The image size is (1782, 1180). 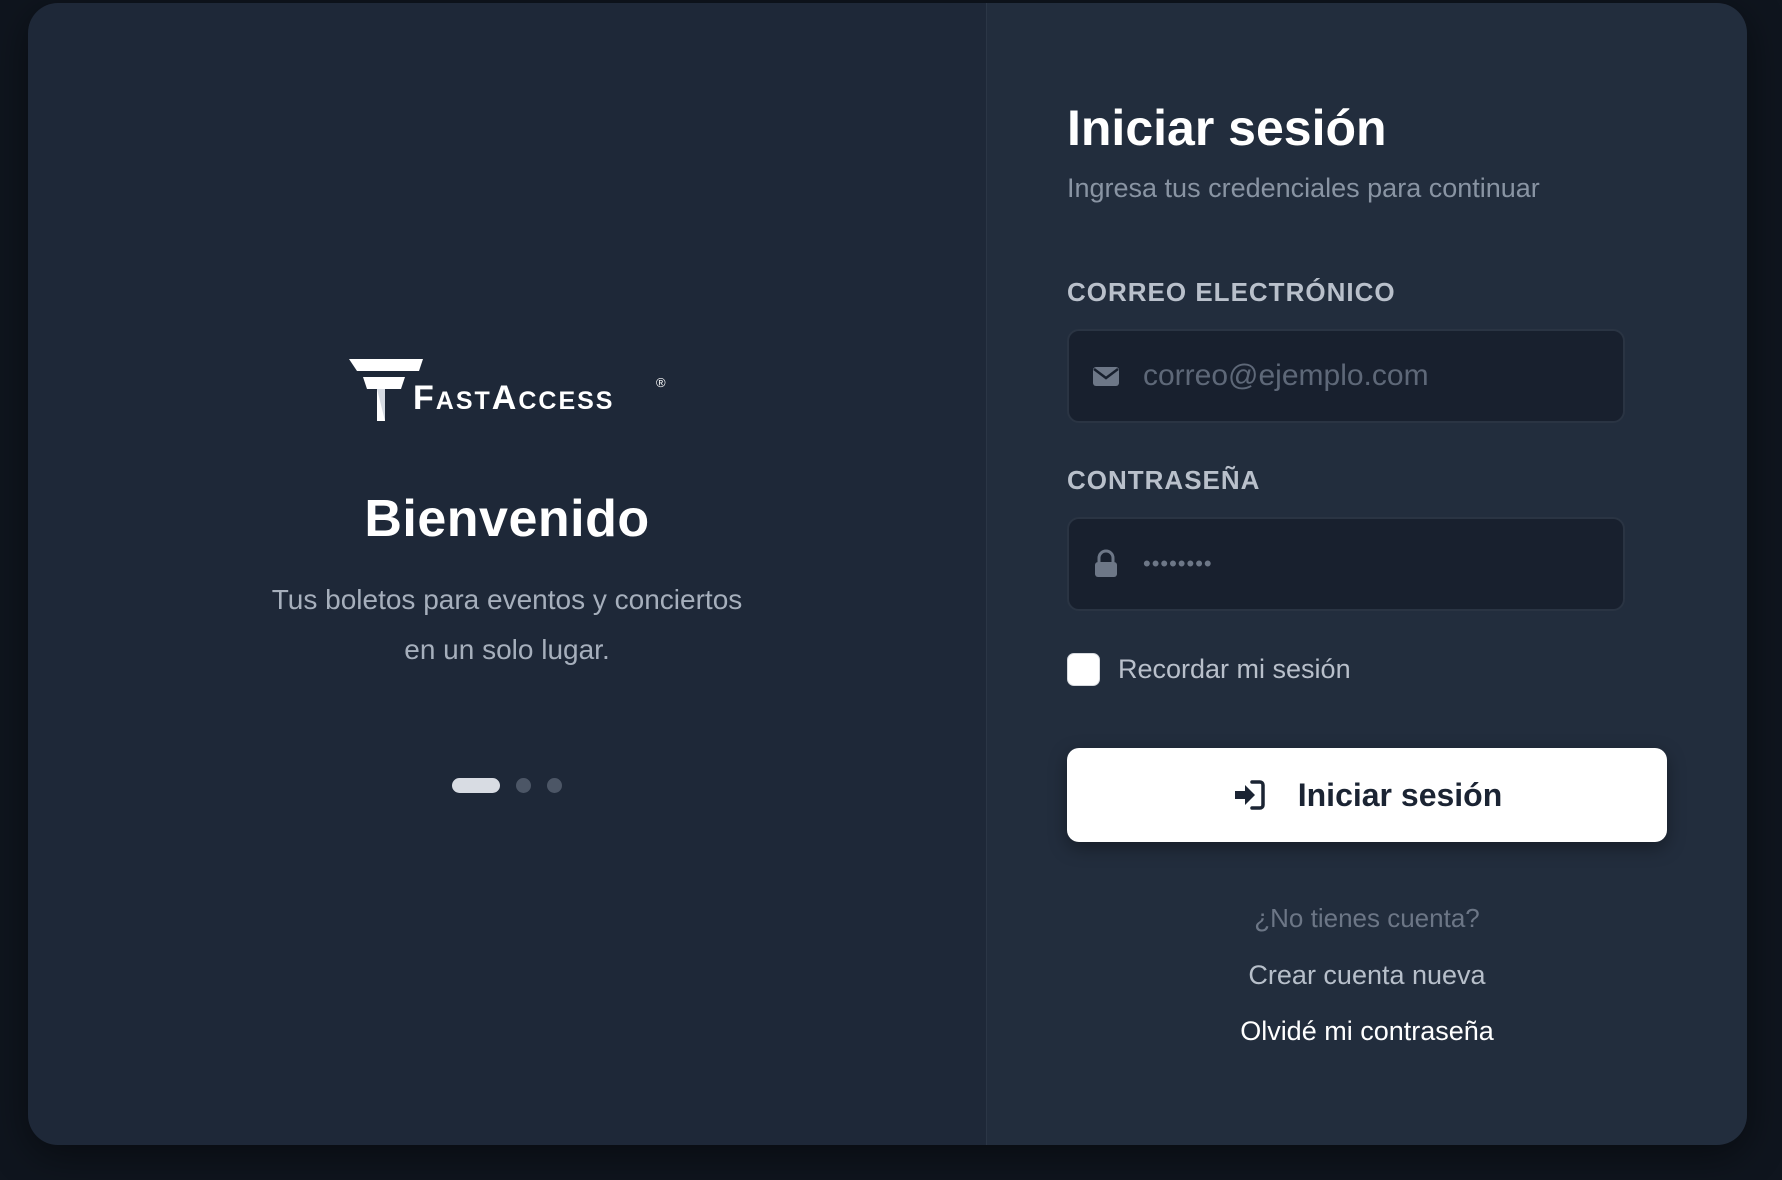 I want to click on welcome-title: Bienvenido, so click(x=507, y=519).